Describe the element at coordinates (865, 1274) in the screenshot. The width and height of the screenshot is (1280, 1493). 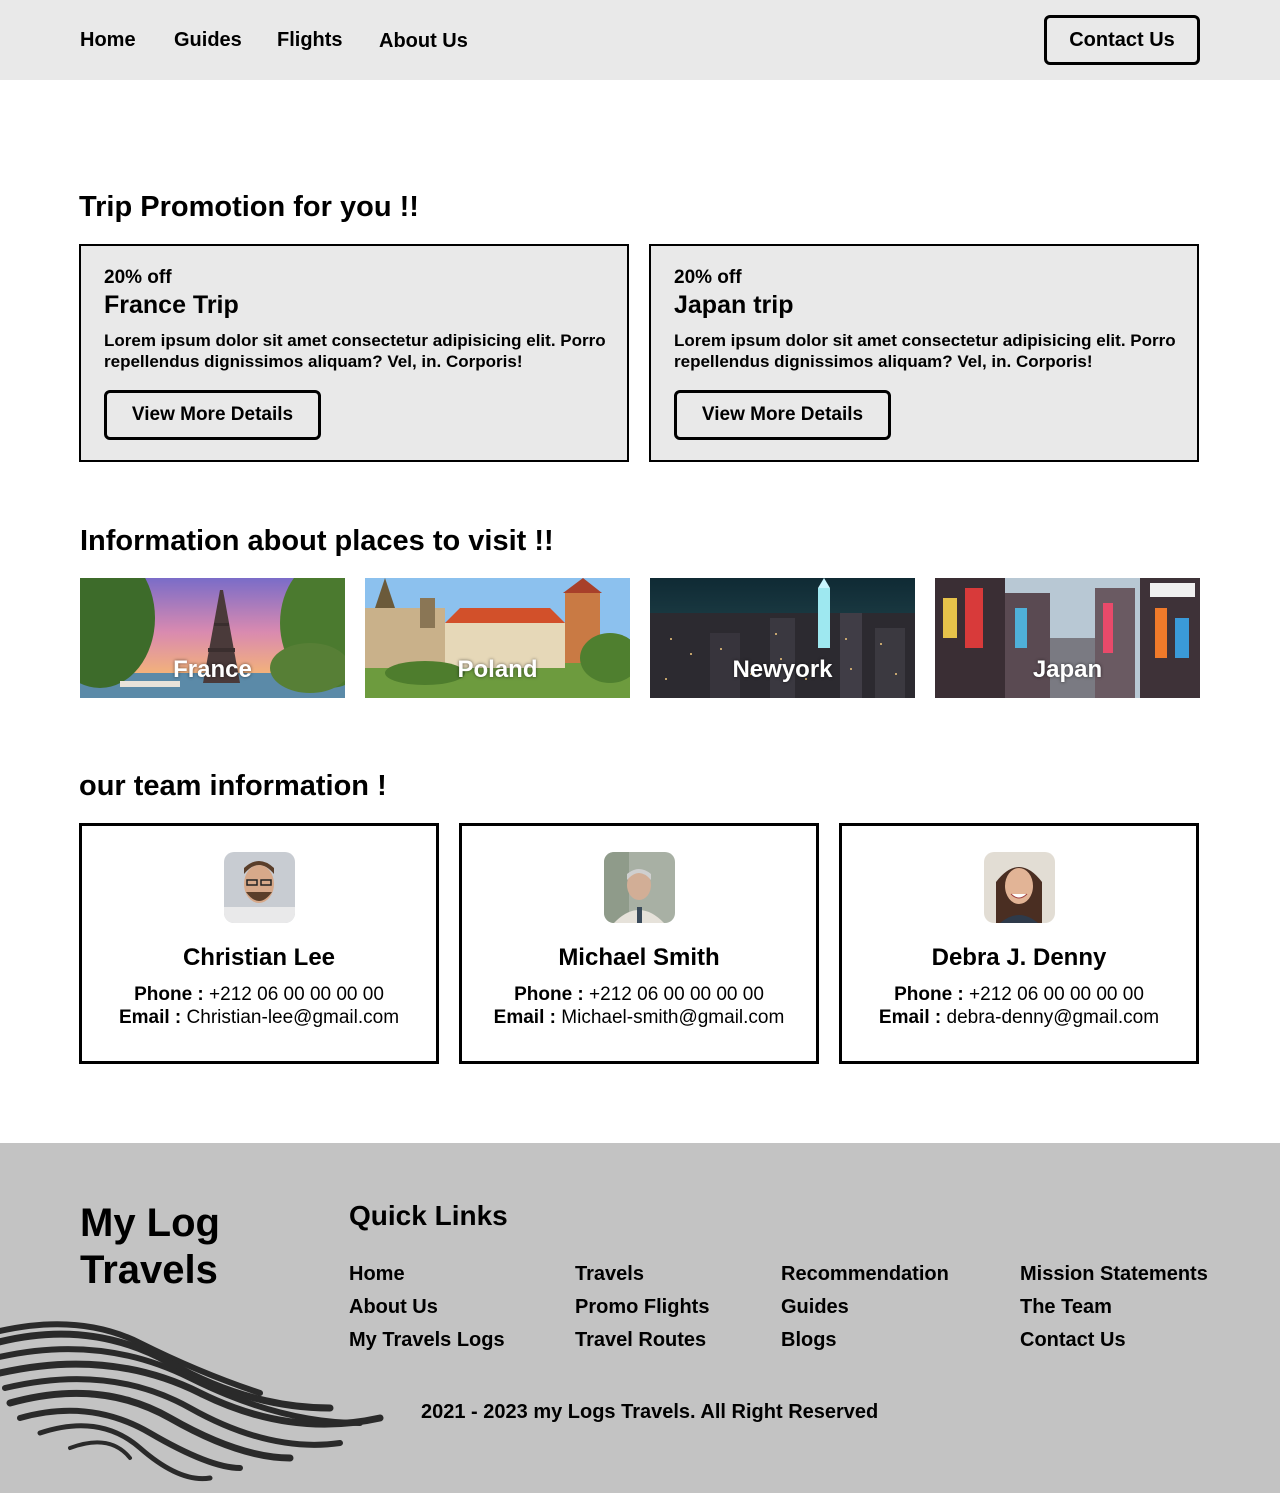
I see `footer-link-recommendation: Recommendation` at that location.